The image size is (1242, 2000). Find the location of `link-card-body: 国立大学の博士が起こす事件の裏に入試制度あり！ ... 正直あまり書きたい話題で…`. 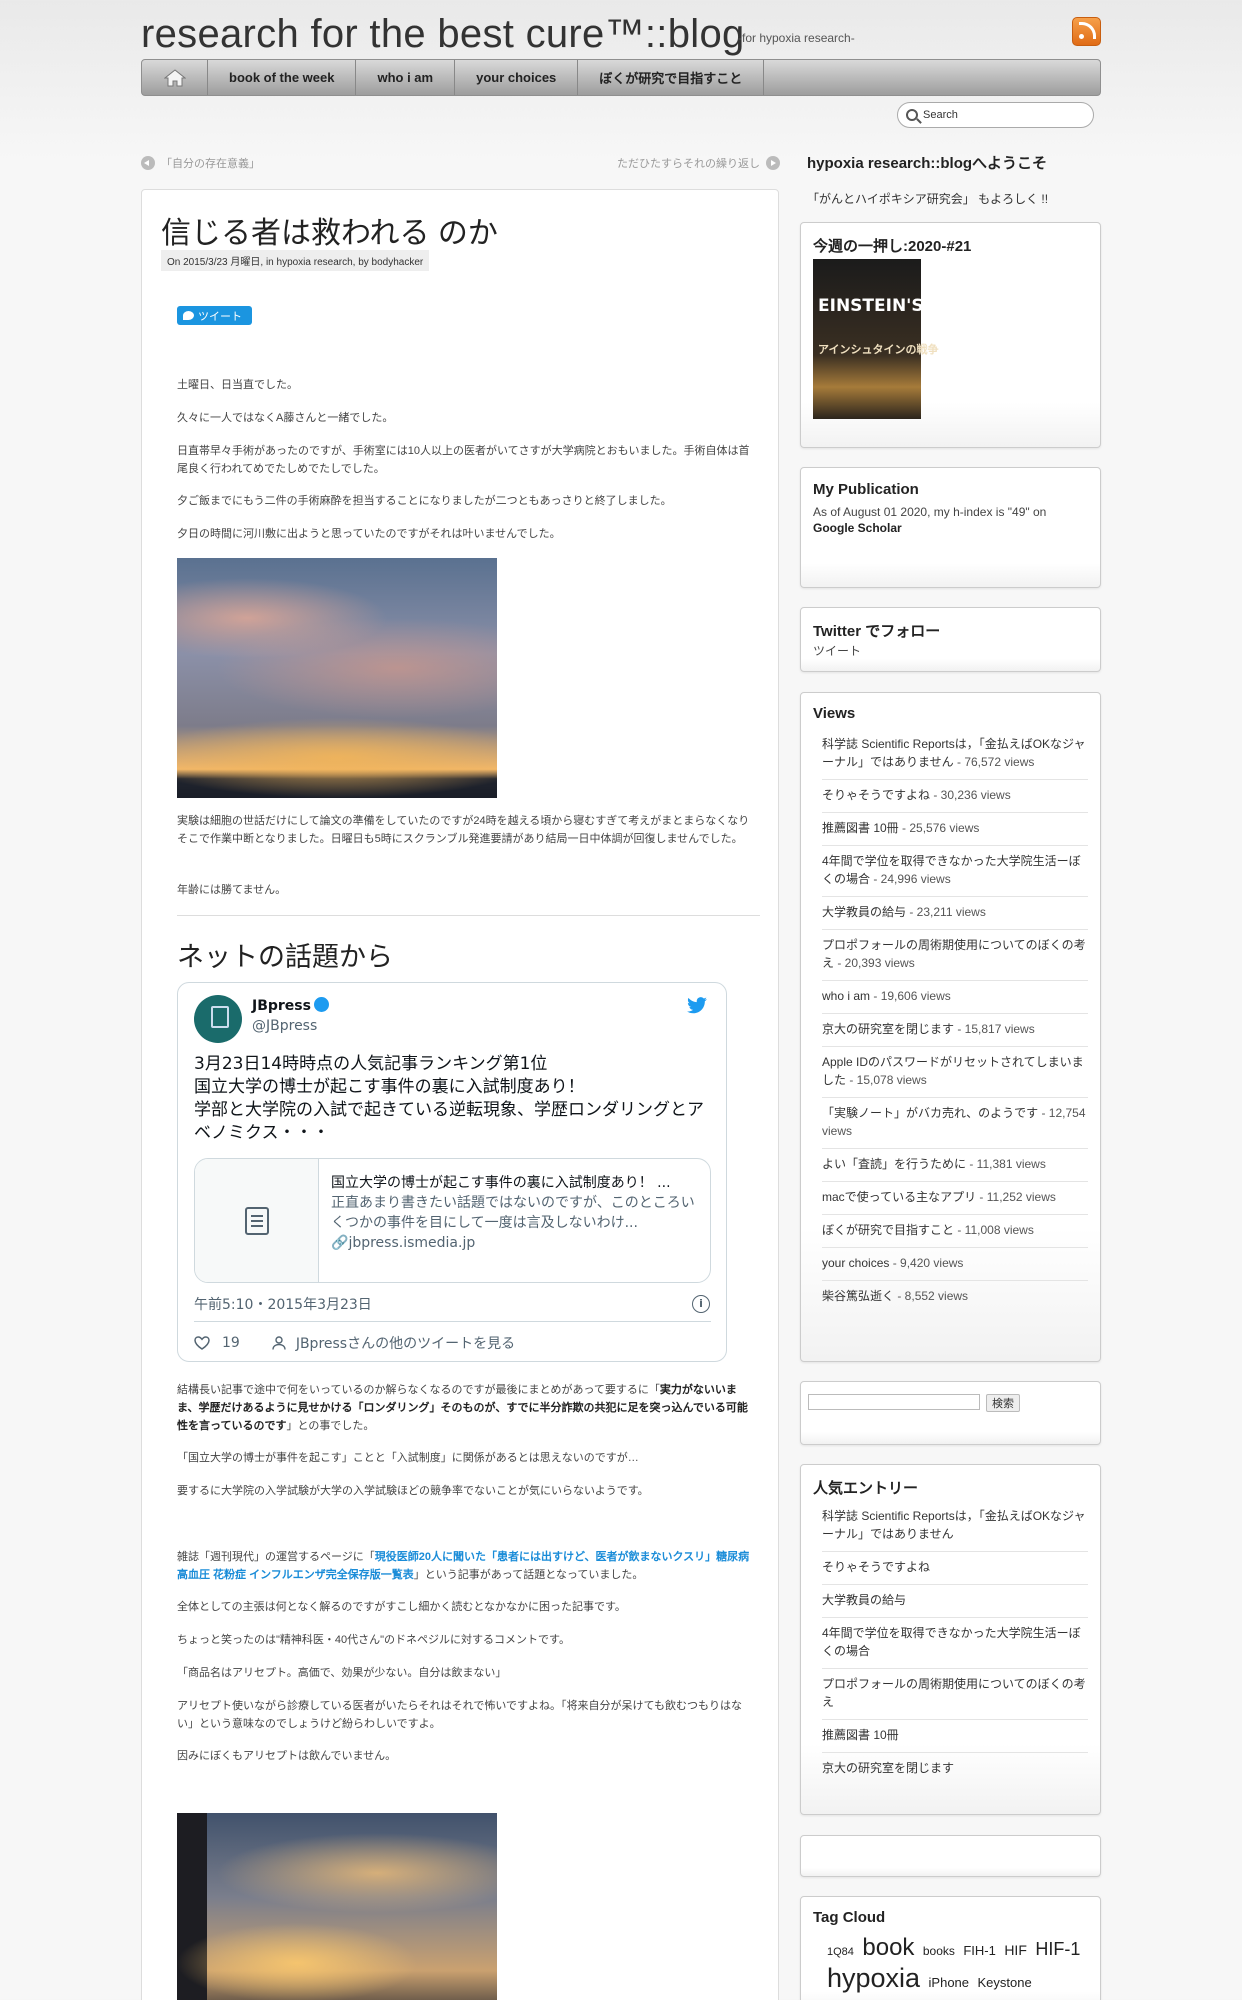

link-card-body: 国立大学の博士が起こす事件の裏に入試制度あり！ ... 正直あまり書きたい話題で… is located at coordinates (516, 1213).